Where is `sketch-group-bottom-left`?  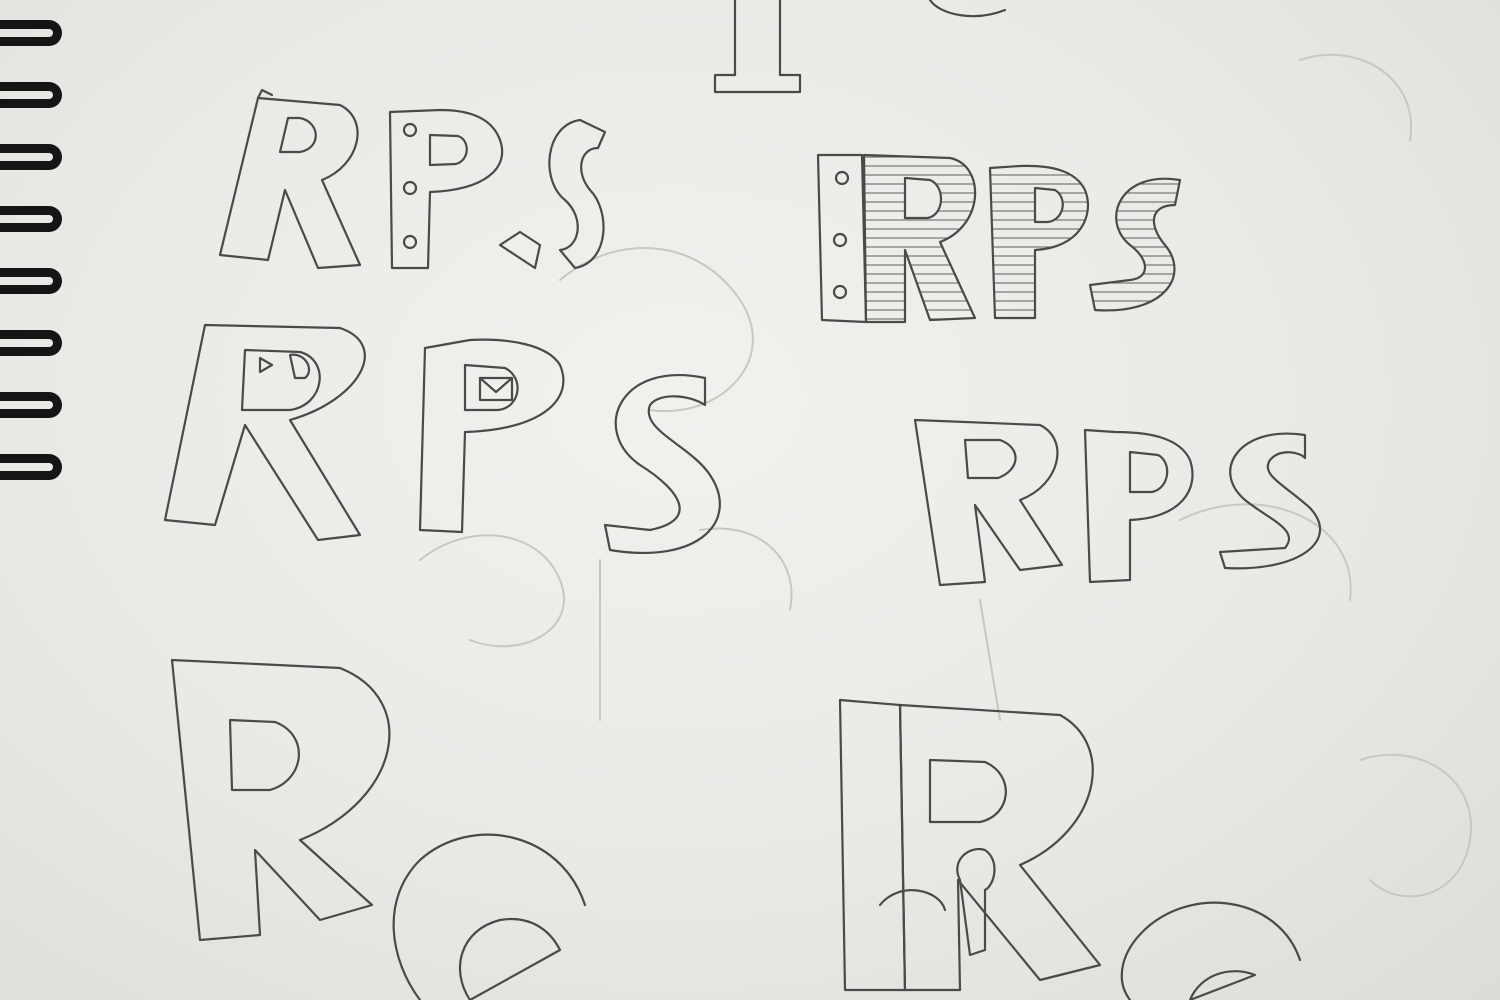 sketch-group-bottom-left is located at coordinates (378, 829).